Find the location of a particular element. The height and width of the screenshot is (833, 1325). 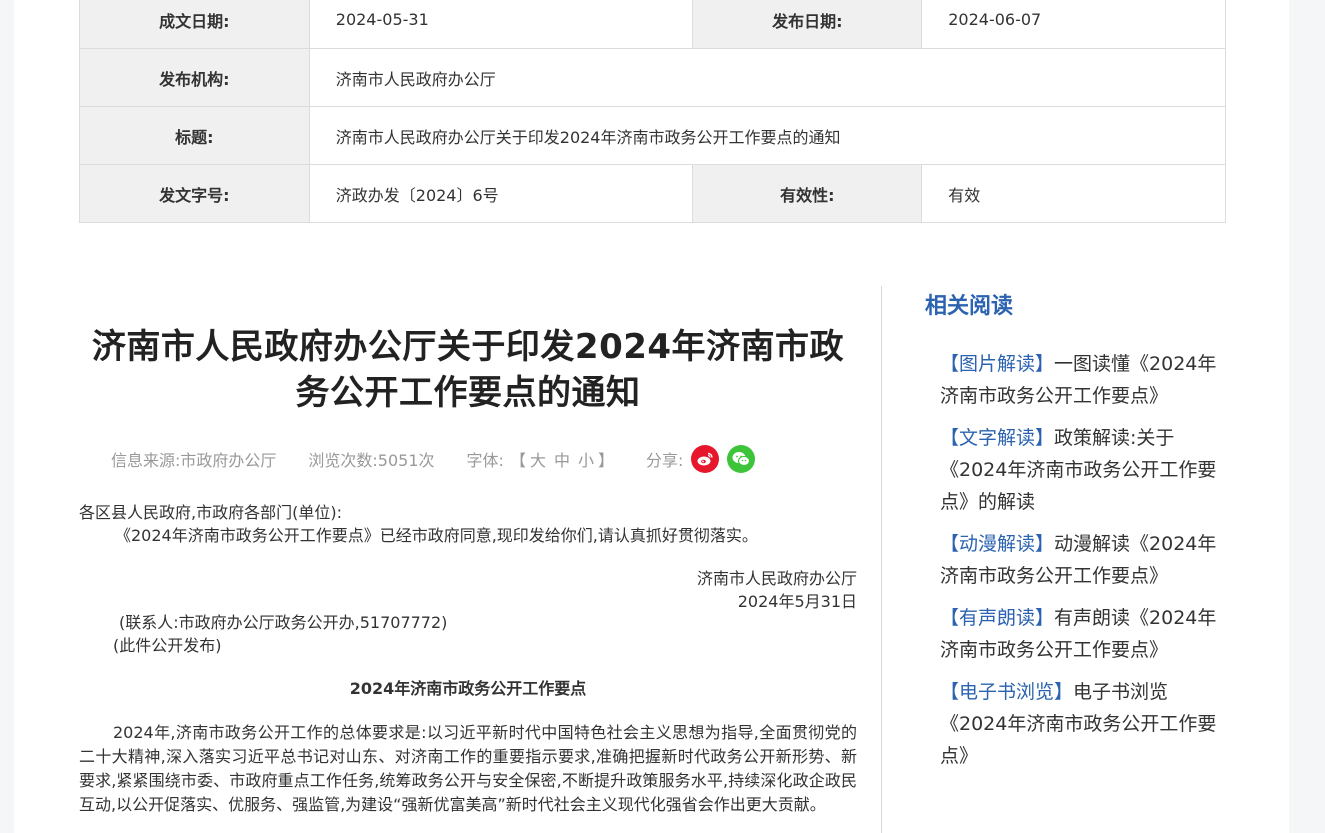

related-item-tag: 【电子书浏览】 is located at coordinates (1007, 692).